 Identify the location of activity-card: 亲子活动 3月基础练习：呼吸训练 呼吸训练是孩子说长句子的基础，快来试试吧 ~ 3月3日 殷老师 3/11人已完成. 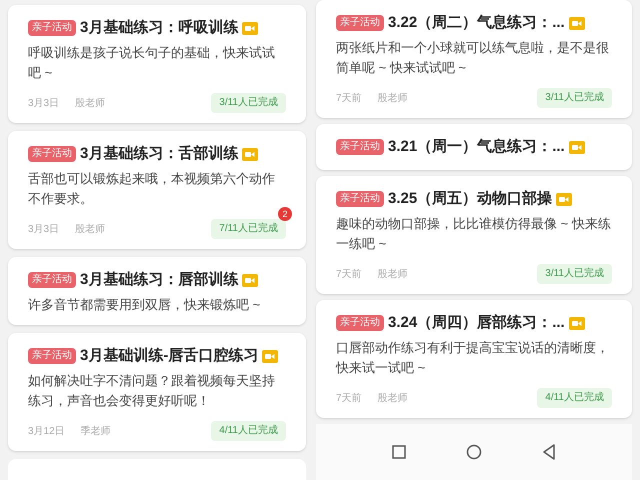
(157, 64).